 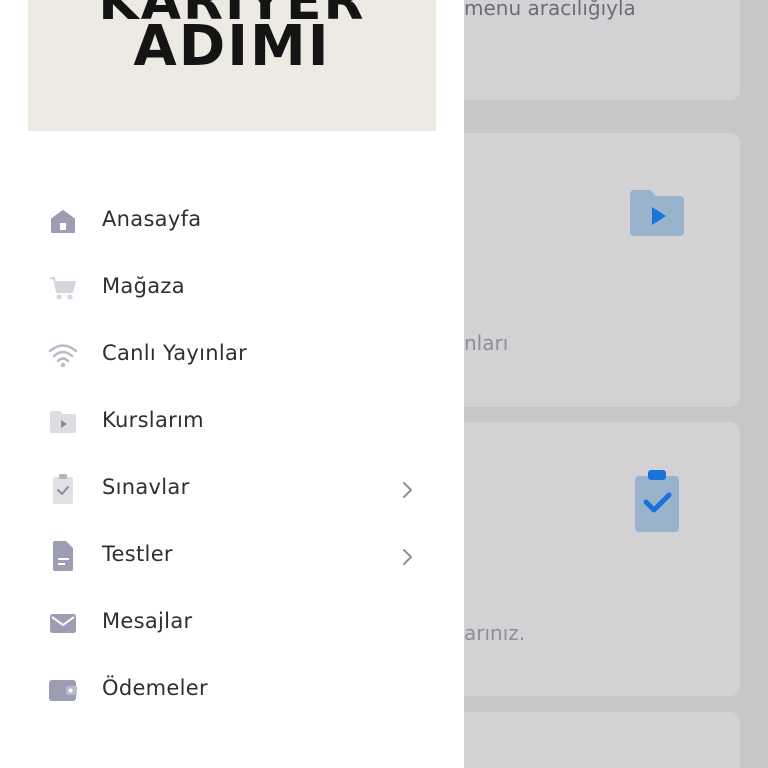 What do you see at coordinates (63, 221) in the screenshot?
I see `home-icon` at bounding box center [63, 221].